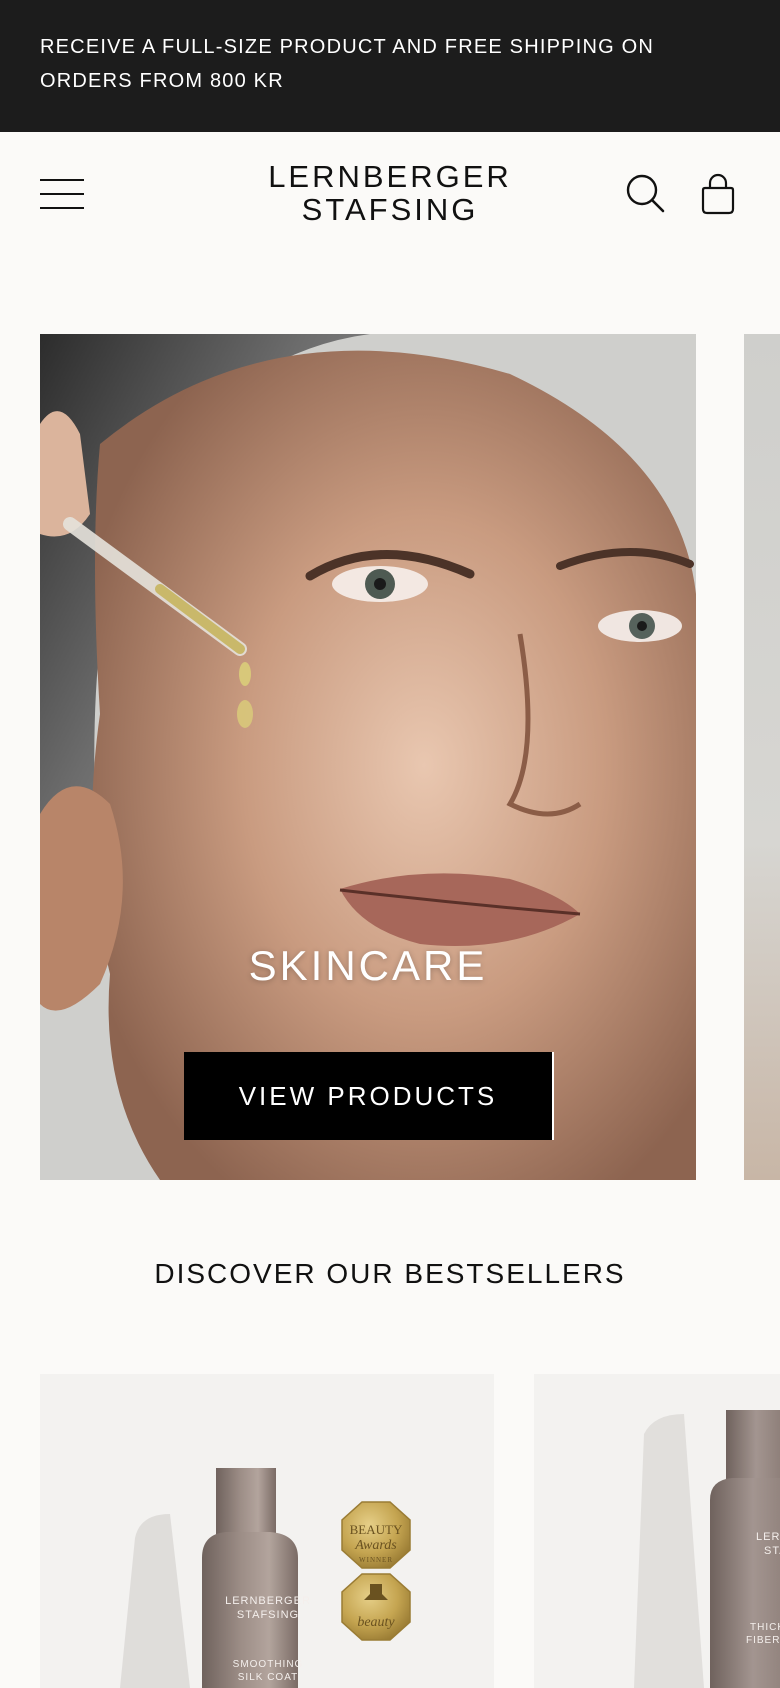 The width and height of the screenshot is (780, 1688). What do you see at coordinates (268, 1664) in the screenshot?
I see `product-name-line1: SMOOTHING` at bounding box center [268, 1664].